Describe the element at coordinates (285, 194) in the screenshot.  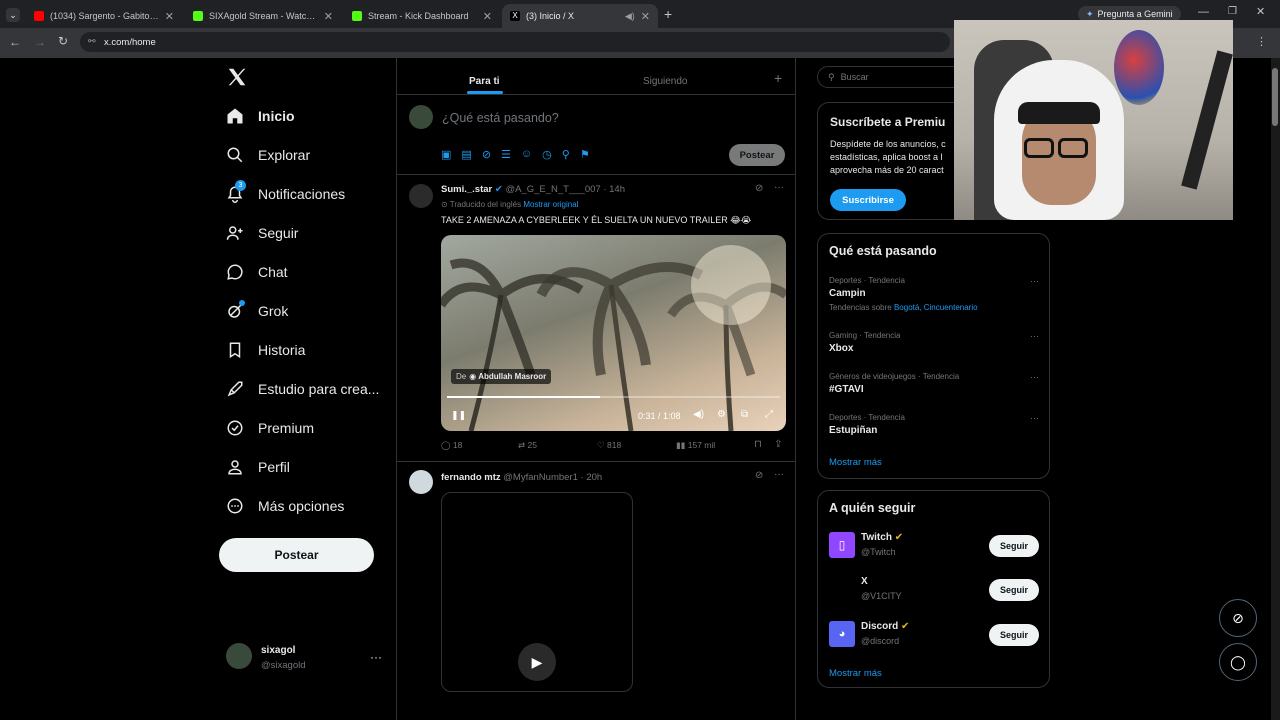
I see `nav-item-notificaciones: 3 Notificaciones` at that location.